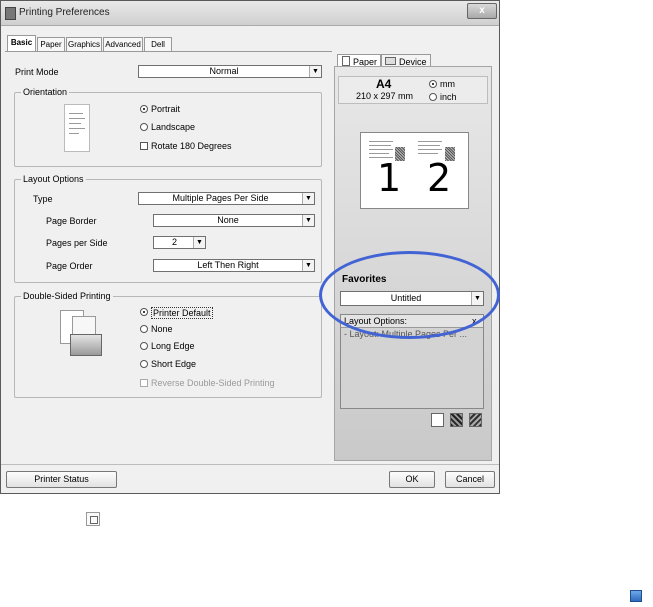  I want to click on orientation-title: Orientation, so click(45, 92).